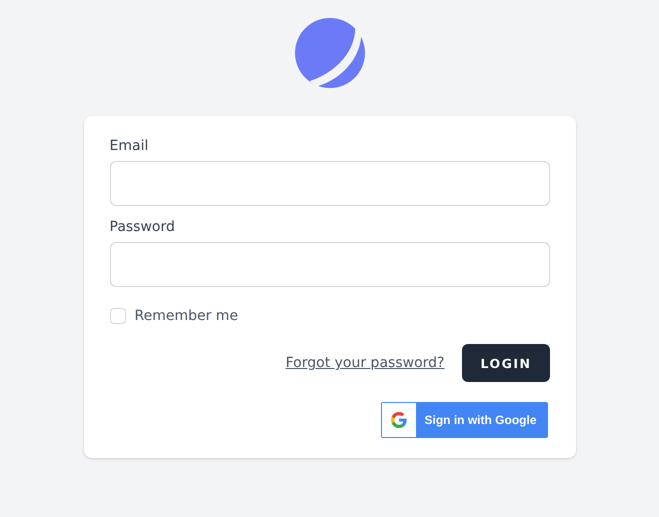  Describe the element at coordinates (118, 316) in the screenshot. I see `remember-checkbox` at that location.